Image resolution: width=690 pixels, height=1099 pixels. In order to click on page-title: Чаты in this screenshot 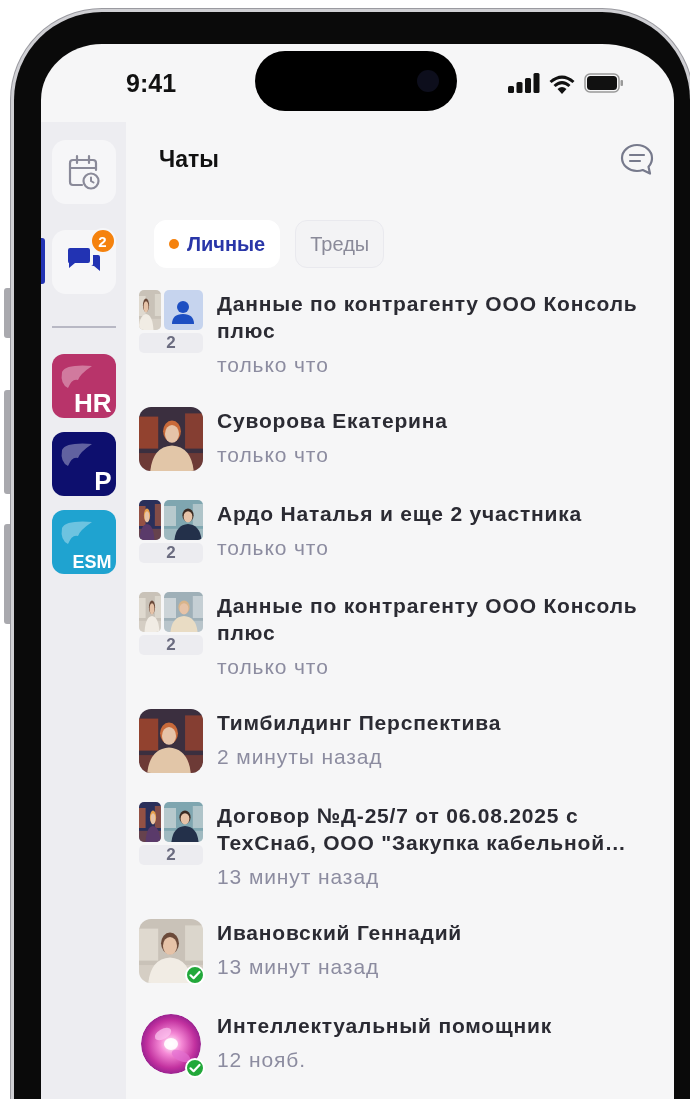, I will do `click(189, 159)`.